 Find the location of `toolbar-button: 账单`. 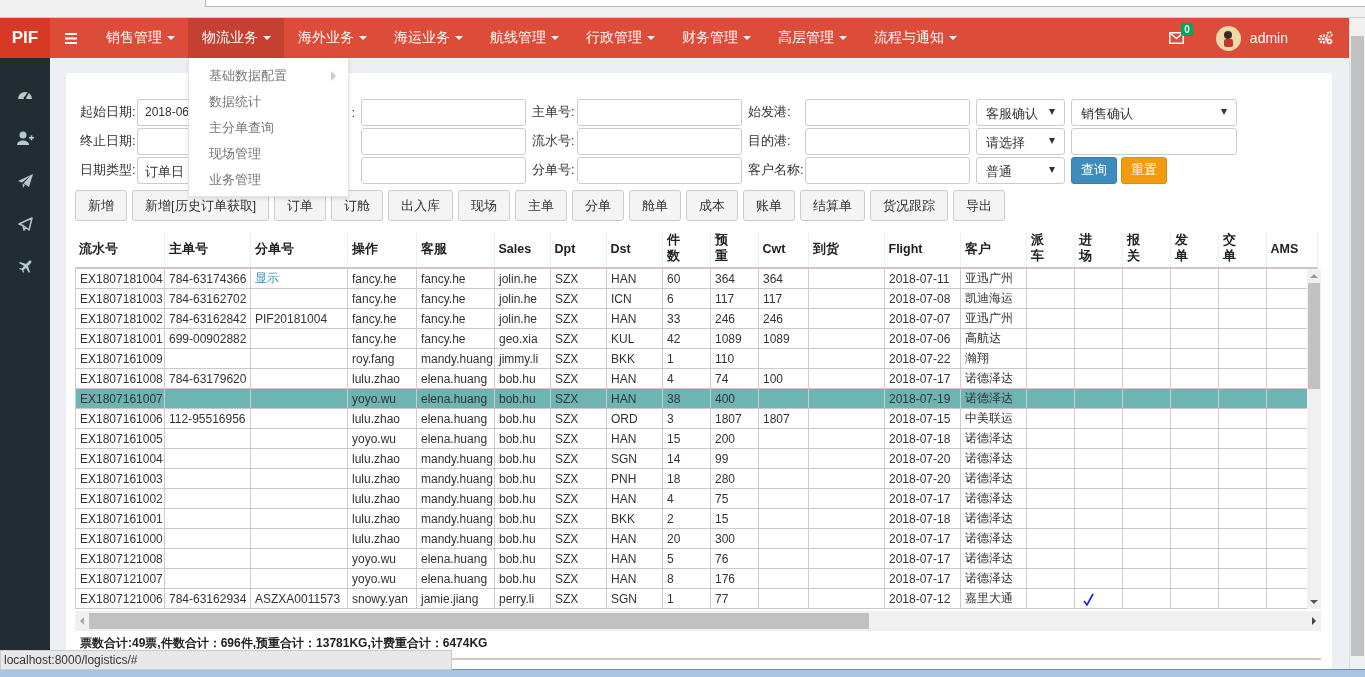

toolbar-button: 账单 is located at coordinates (769, 205).